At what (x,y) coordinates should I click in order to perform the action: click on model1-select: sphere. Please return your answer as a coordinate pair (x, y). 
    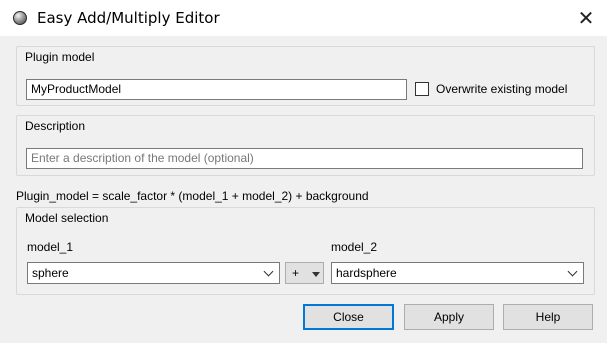
    Looking at the image, I should click on (153, 273).